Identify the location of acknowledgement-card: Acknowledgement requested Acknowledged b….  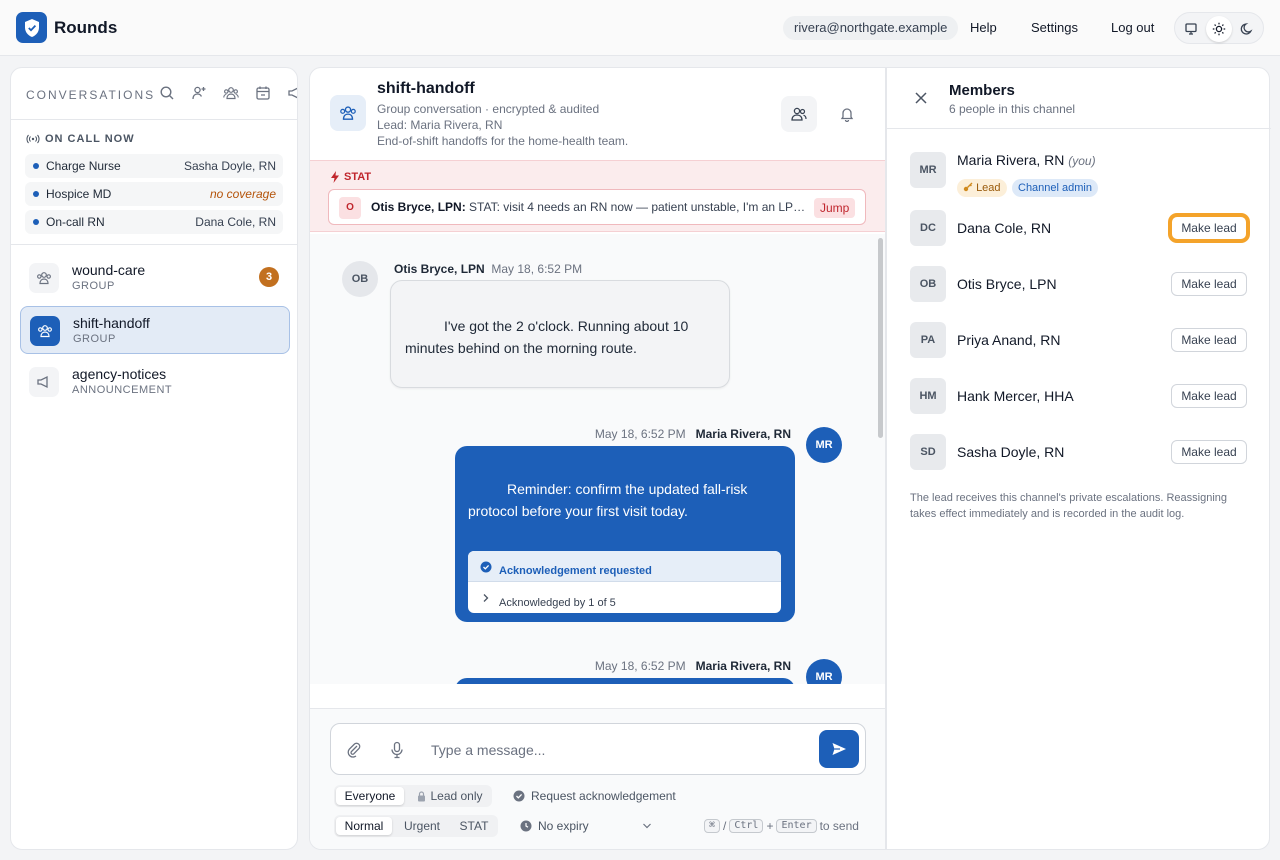
(624, 582).